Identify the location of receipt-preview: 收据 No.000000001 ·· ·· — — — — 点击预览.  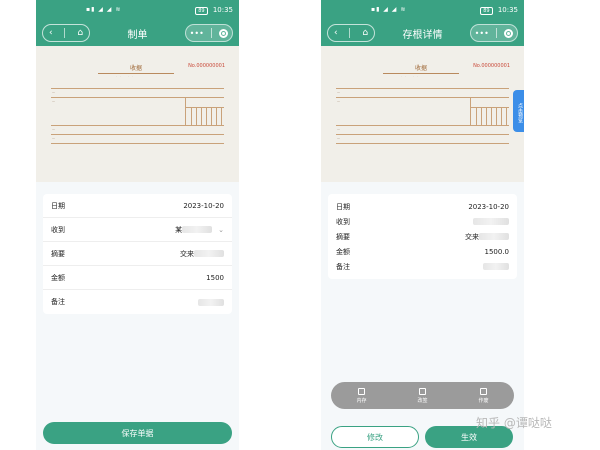
(422, 114).